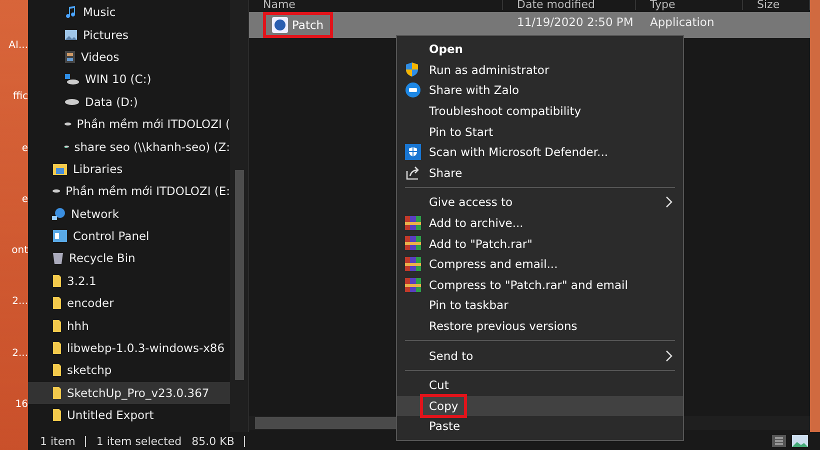 Image resolution: width=820 pixels, height=450 pixels. Describe the element at coordinates (21, 404) in the screenshot. I see `desktop-icon-label: 16` at that location.